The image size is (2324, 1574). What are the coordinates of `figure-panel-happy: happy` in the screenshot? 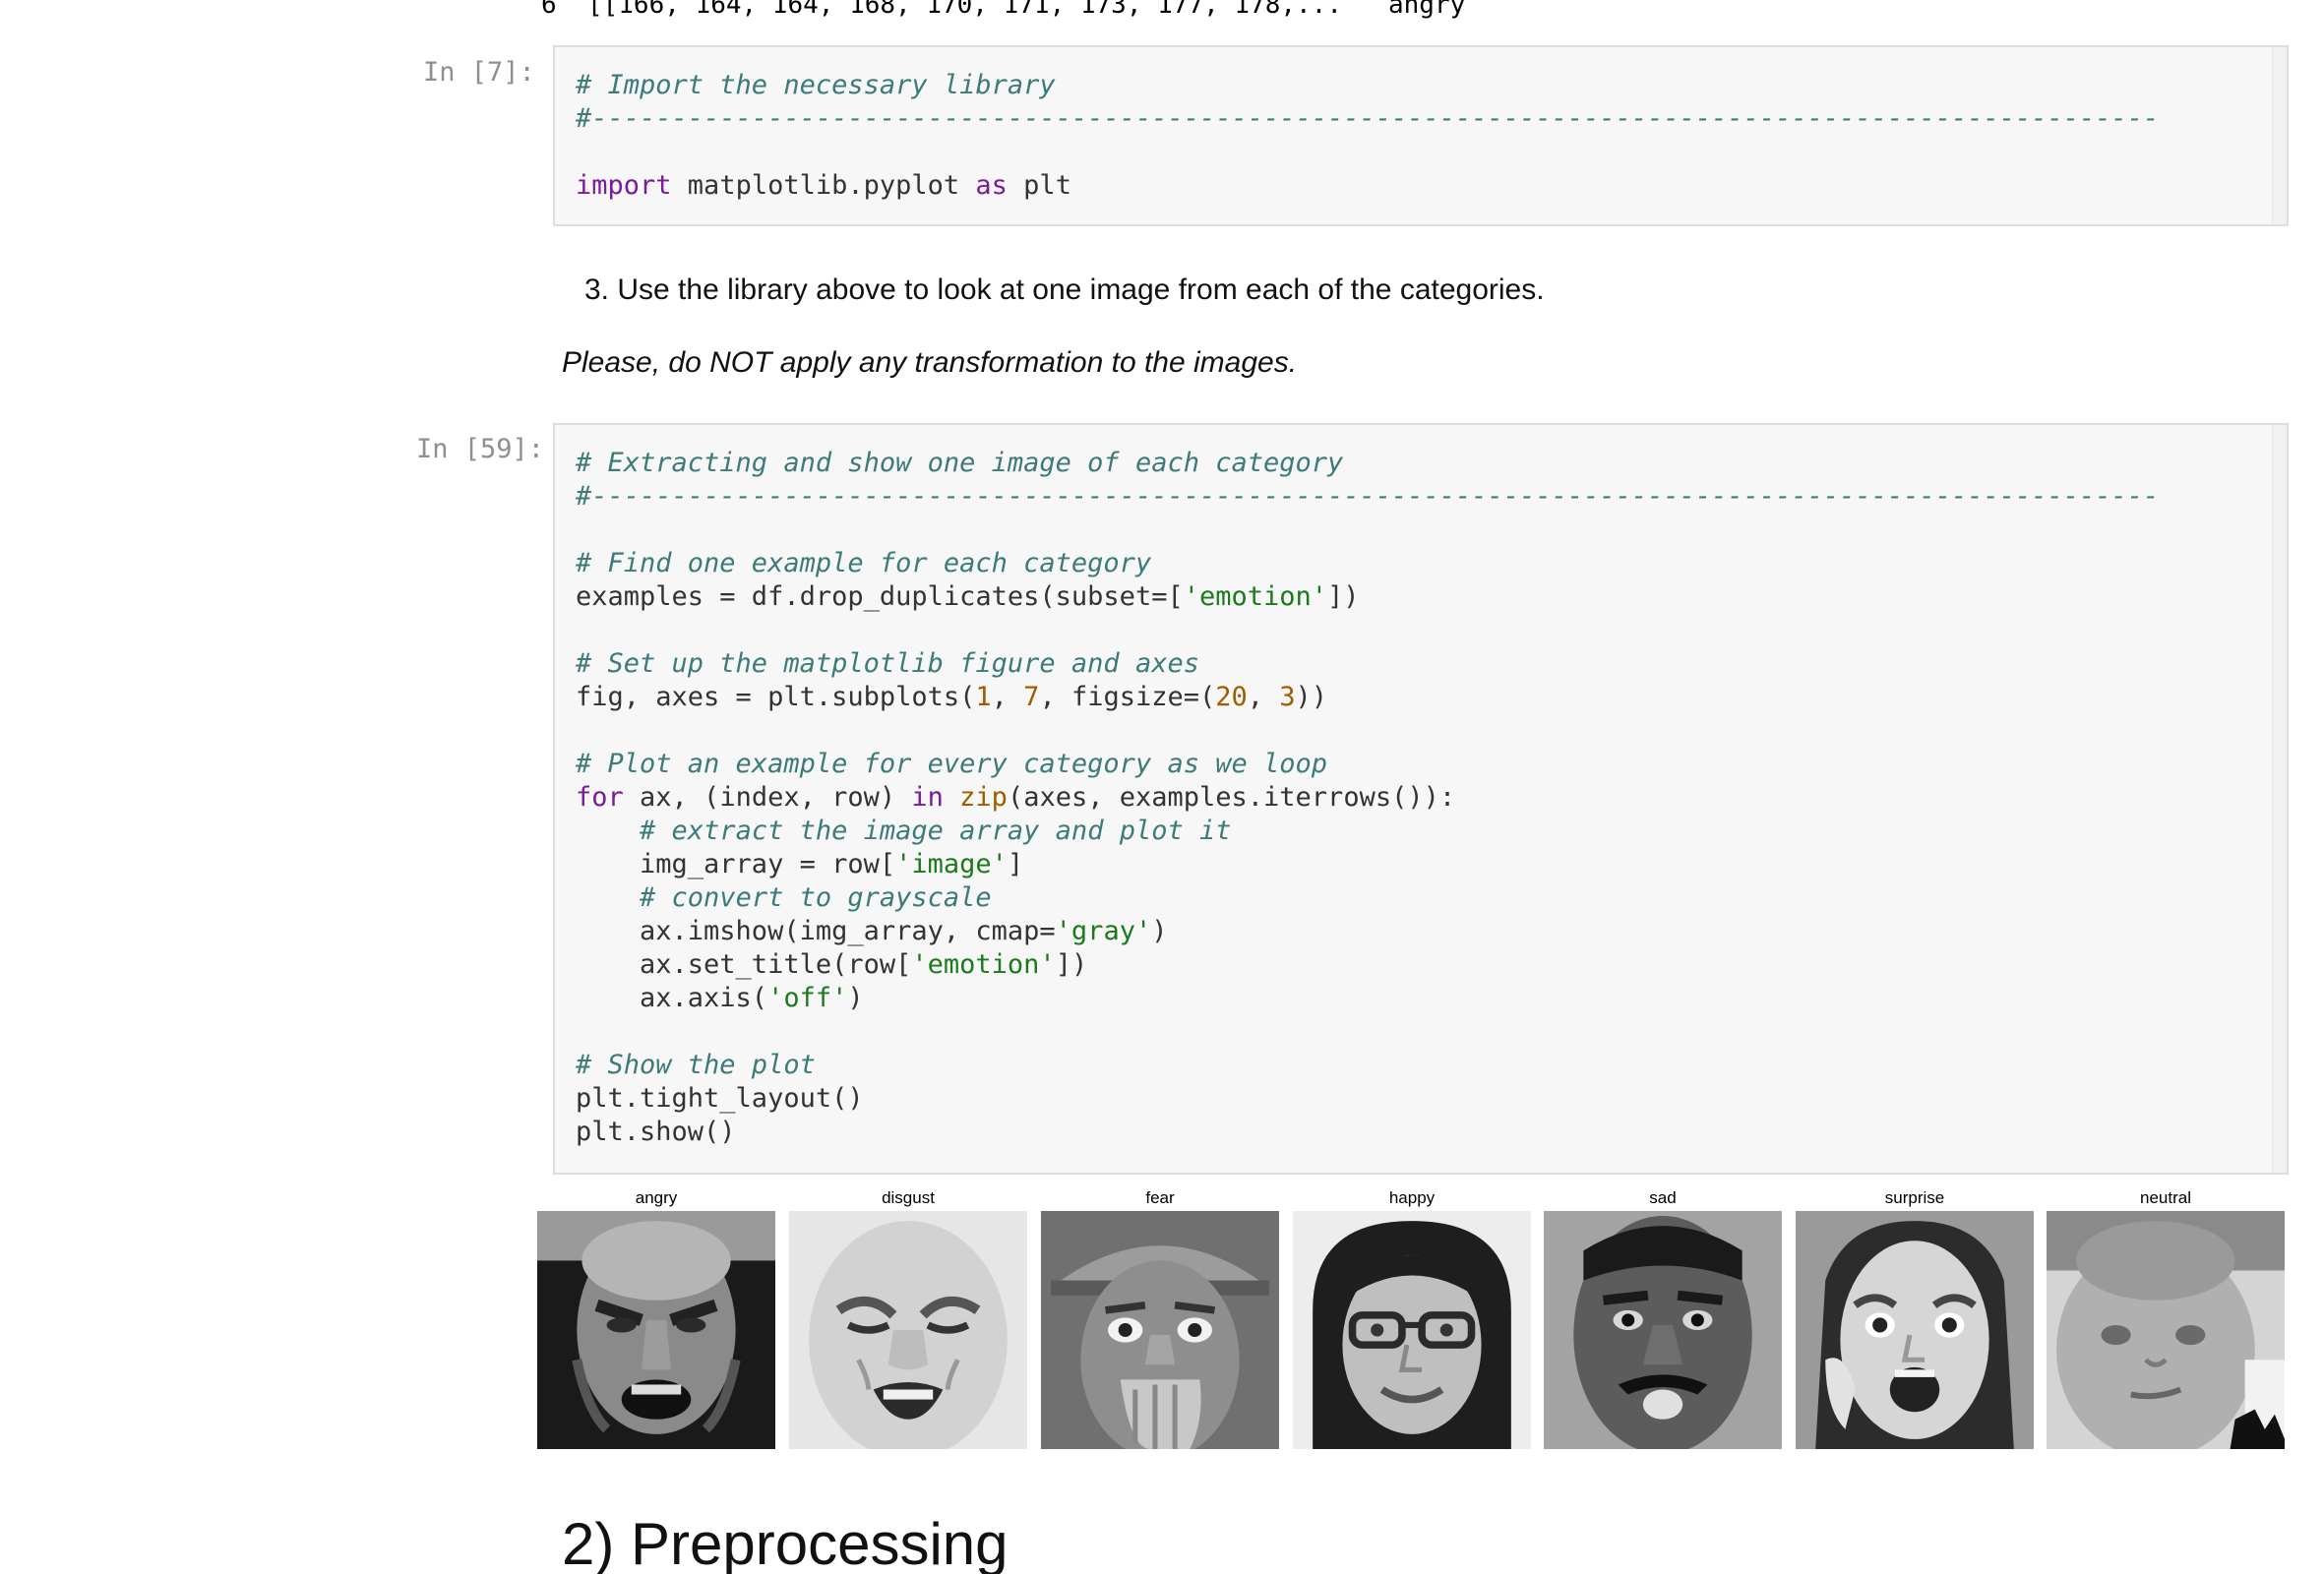 It's located at (1412, 1317).